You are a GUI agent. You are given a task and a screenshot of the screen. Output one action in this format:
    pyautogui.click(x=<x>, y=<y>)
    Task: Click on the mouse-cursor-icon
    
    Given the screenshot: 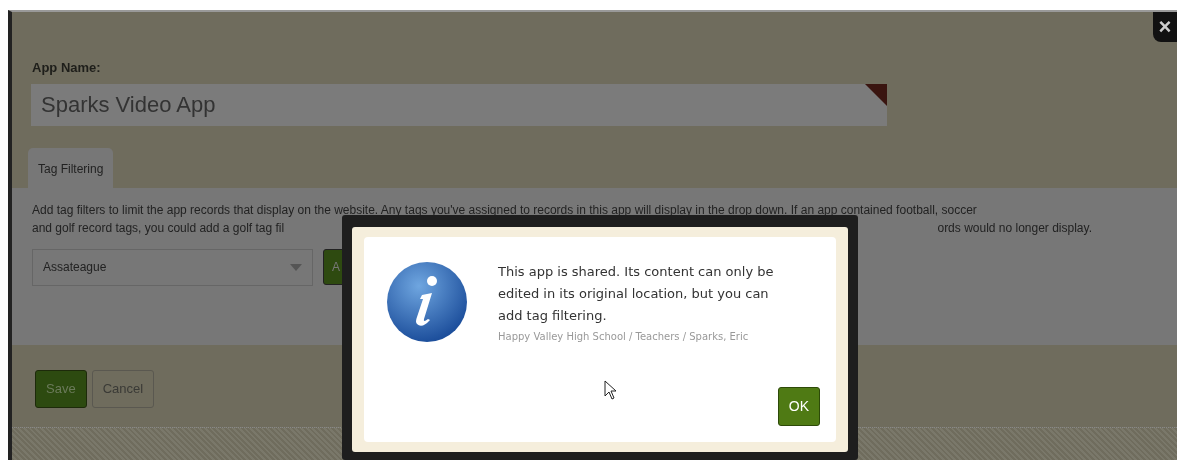 What is the action you would take?
    pyautogui.click(x=610, y=390)
    